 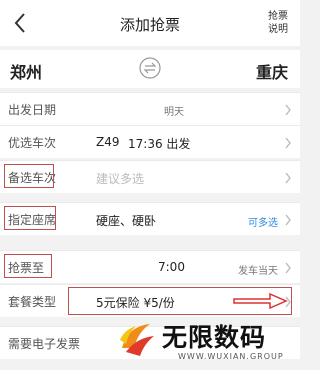 I want to click on grab-until-time: 7:00, so click(x=171, y=267).